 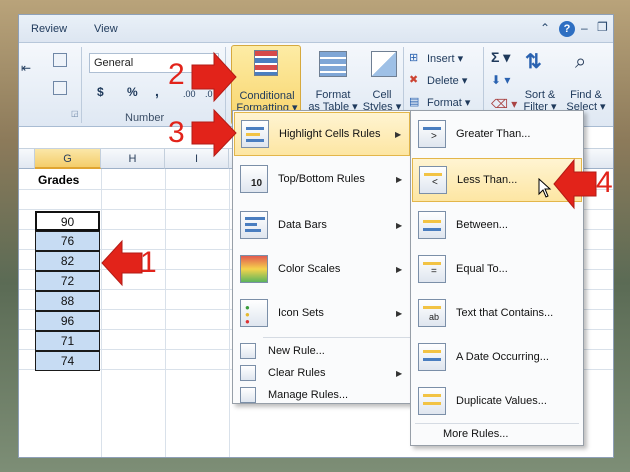 I want to click on format-button: Format ▾, so click(x=448, y=103).